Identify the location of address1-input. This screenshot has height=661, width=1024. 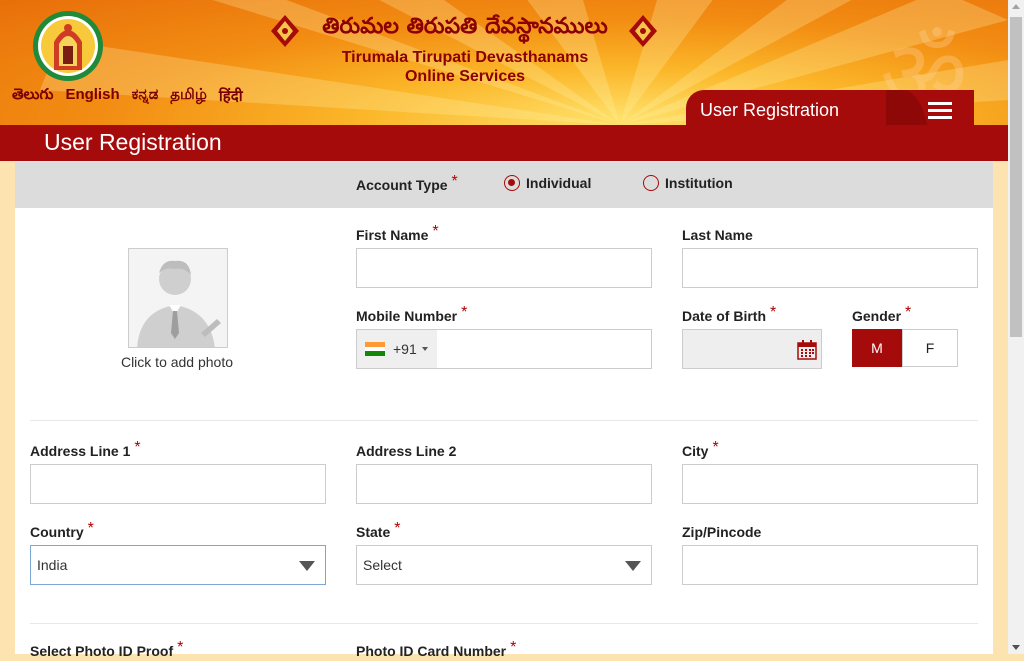
(178, 484).